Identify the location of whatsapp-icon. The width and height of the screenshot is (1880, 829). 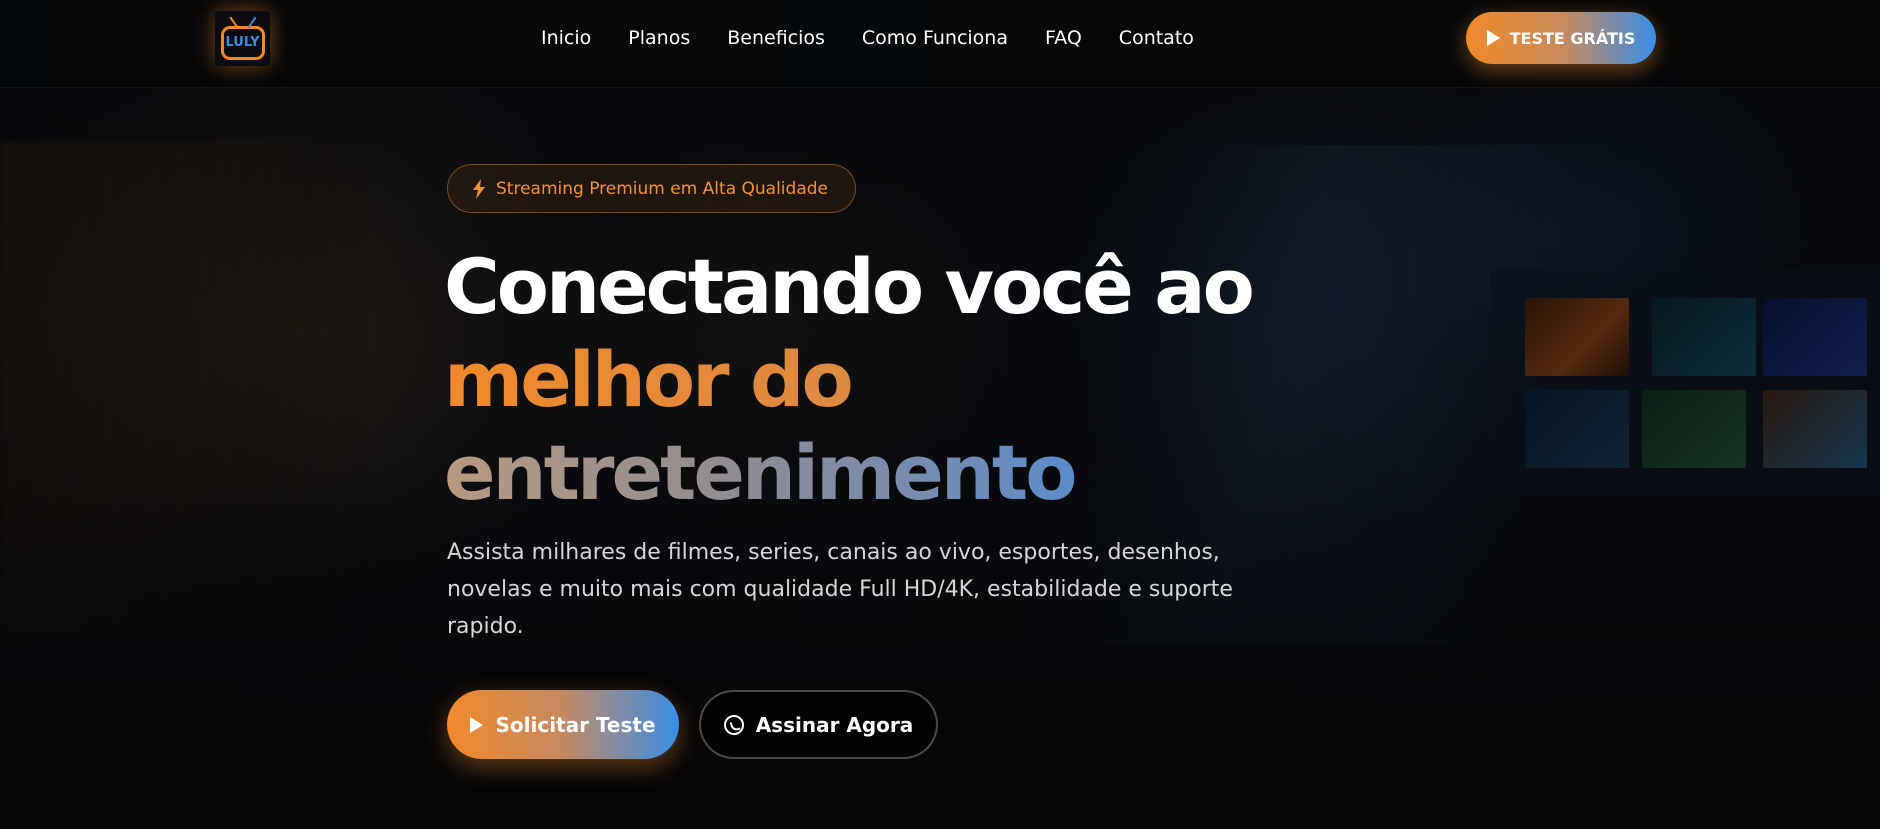
(733, 724).